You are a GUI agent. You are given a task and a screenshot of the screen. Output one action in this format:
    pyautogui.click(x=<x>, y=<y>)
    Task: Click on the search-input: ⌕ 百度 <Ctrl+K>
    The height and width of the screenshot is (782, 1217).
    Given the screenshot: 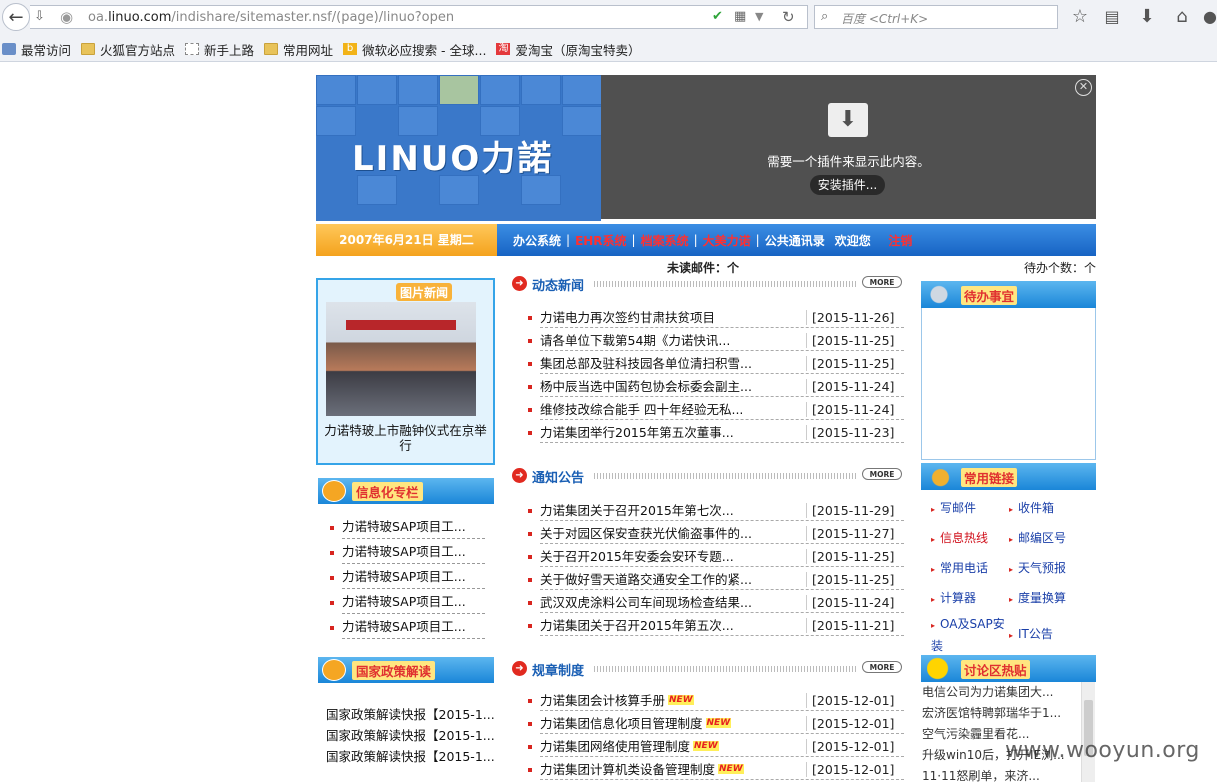 What is the action you would take?
    pyautogui.click(x=936, y=17)
    